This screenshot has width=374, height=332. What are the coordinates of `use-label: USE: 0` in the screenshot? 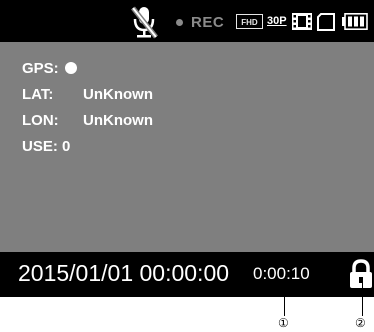 It's located at (46, 146).